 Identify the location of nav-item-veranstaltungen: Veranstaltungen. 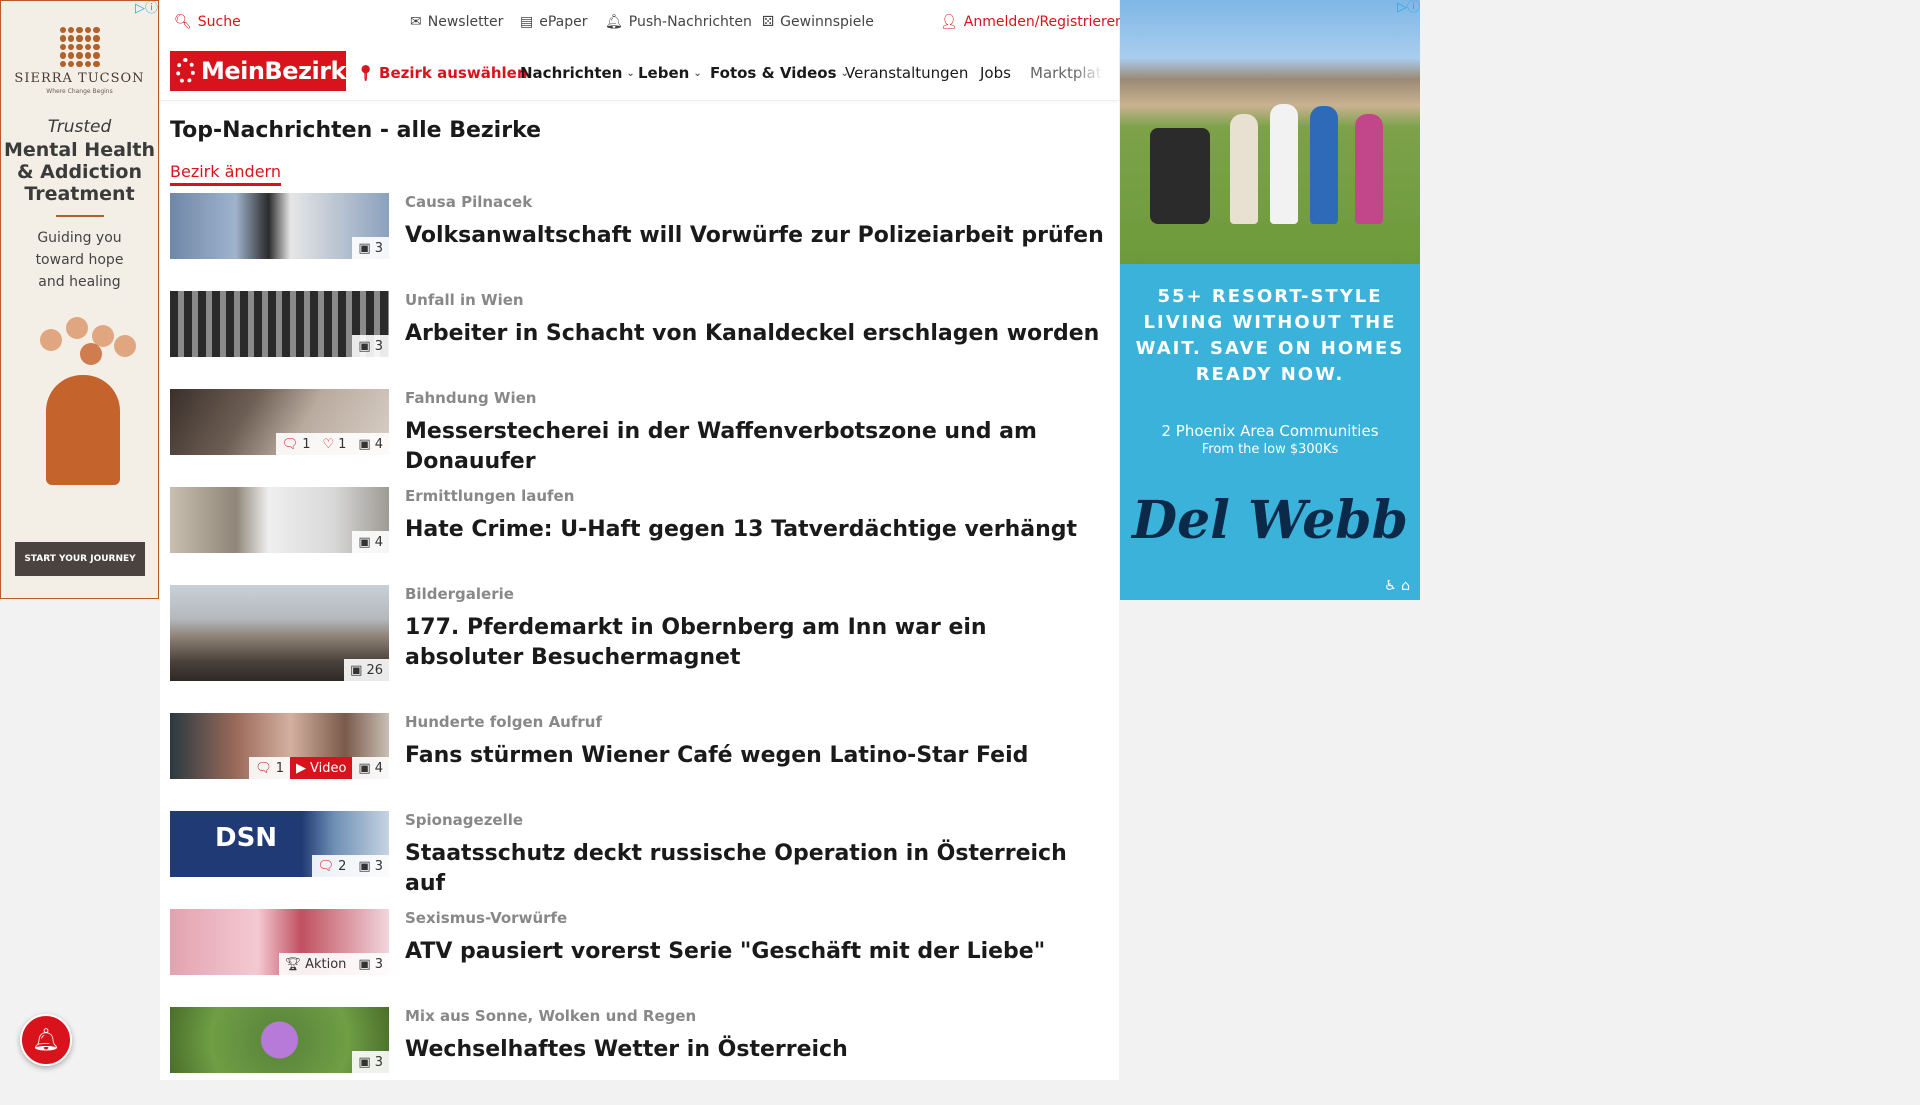
(906, 73).